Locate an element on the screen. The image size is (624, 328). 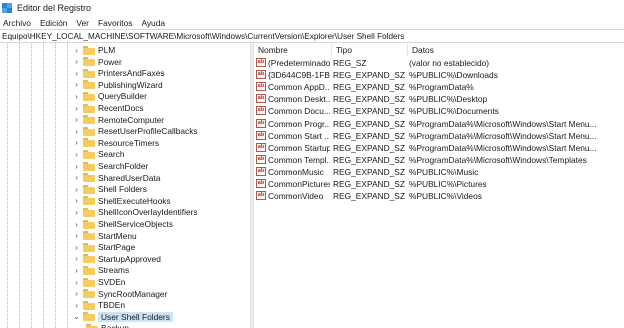
chevron-down-icon: ⌄ is located at coordinates (76, 316).